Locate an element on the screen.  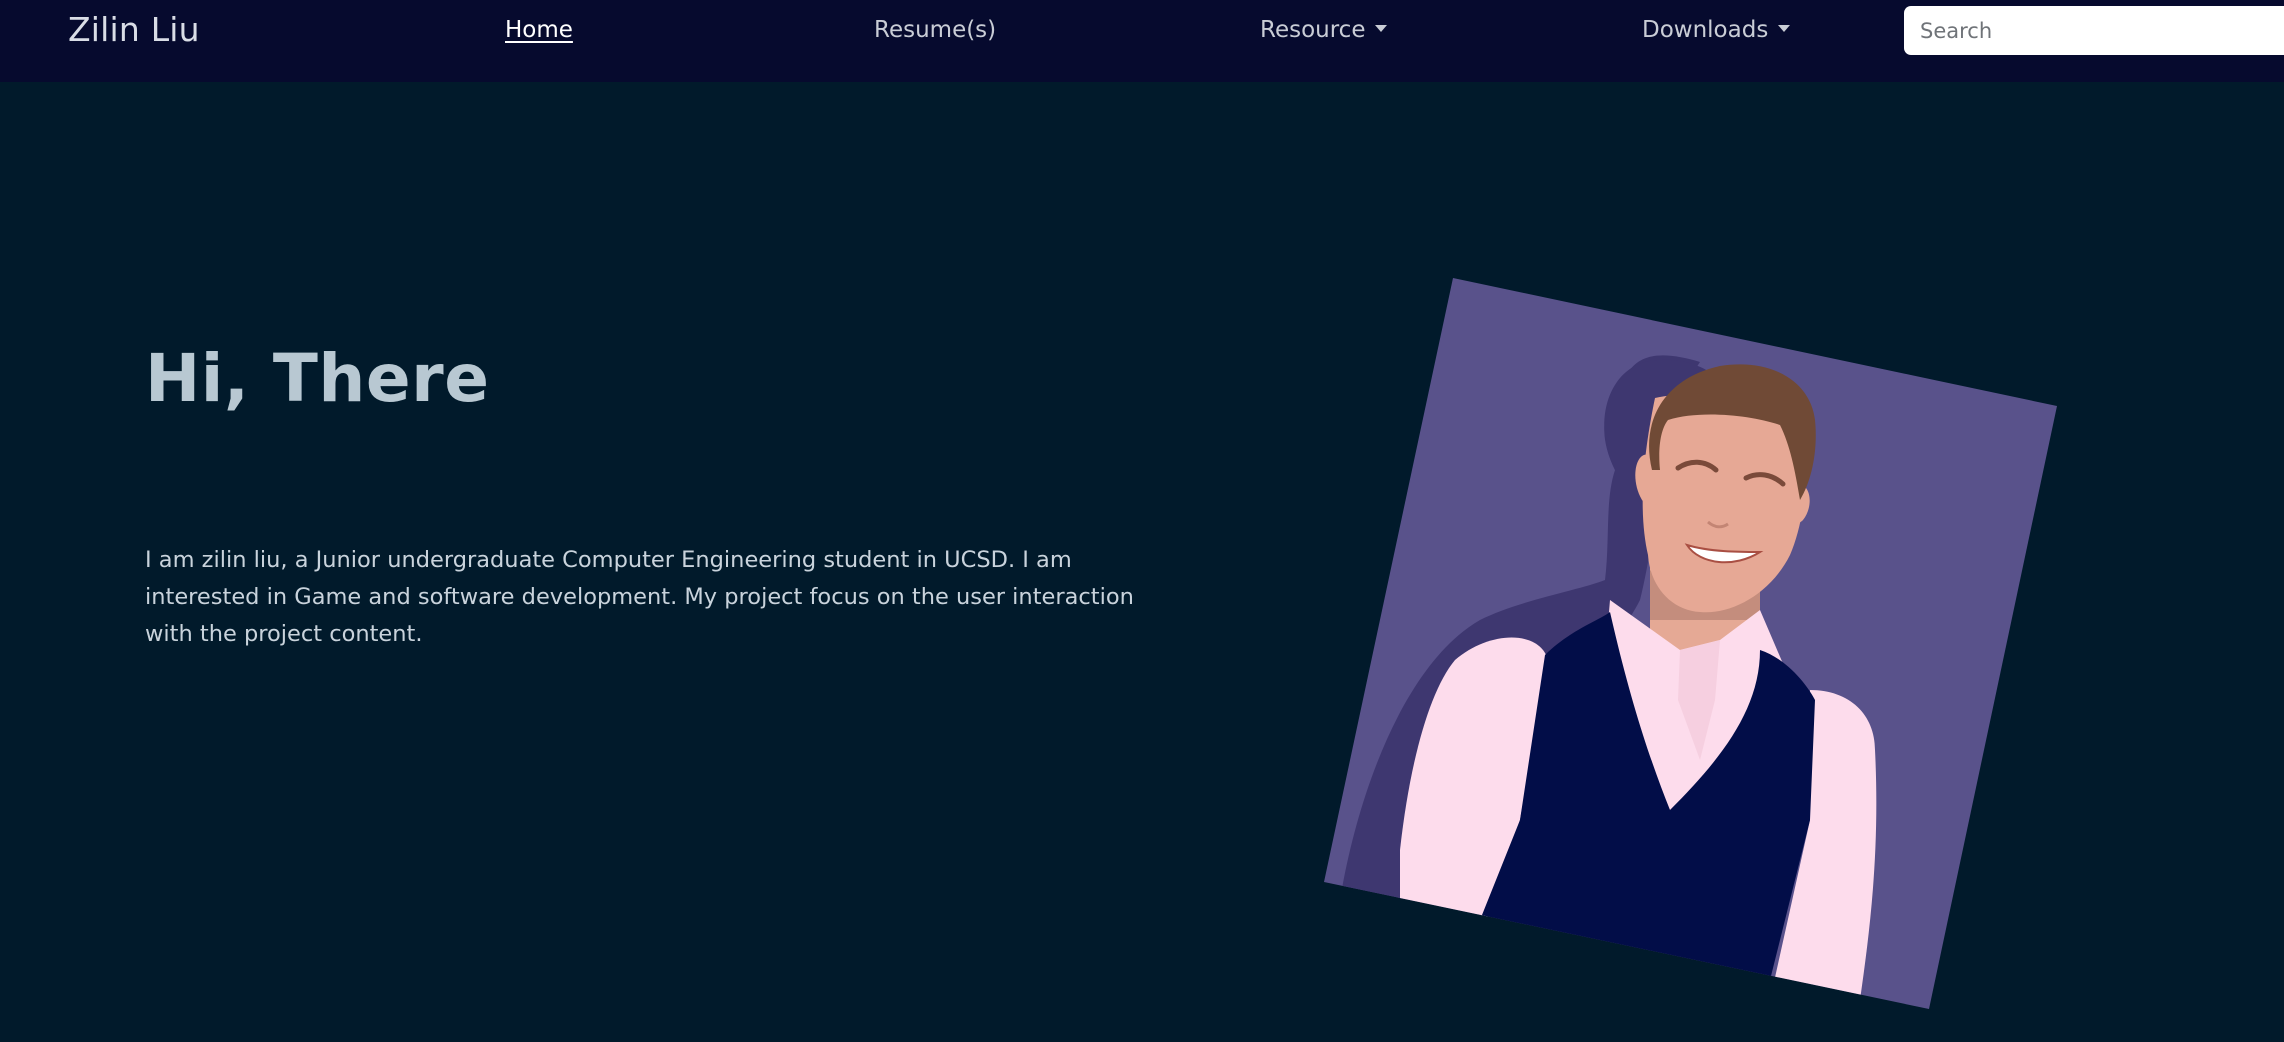
nav-resource-label: Resource is located at coordinates (1313, 30).